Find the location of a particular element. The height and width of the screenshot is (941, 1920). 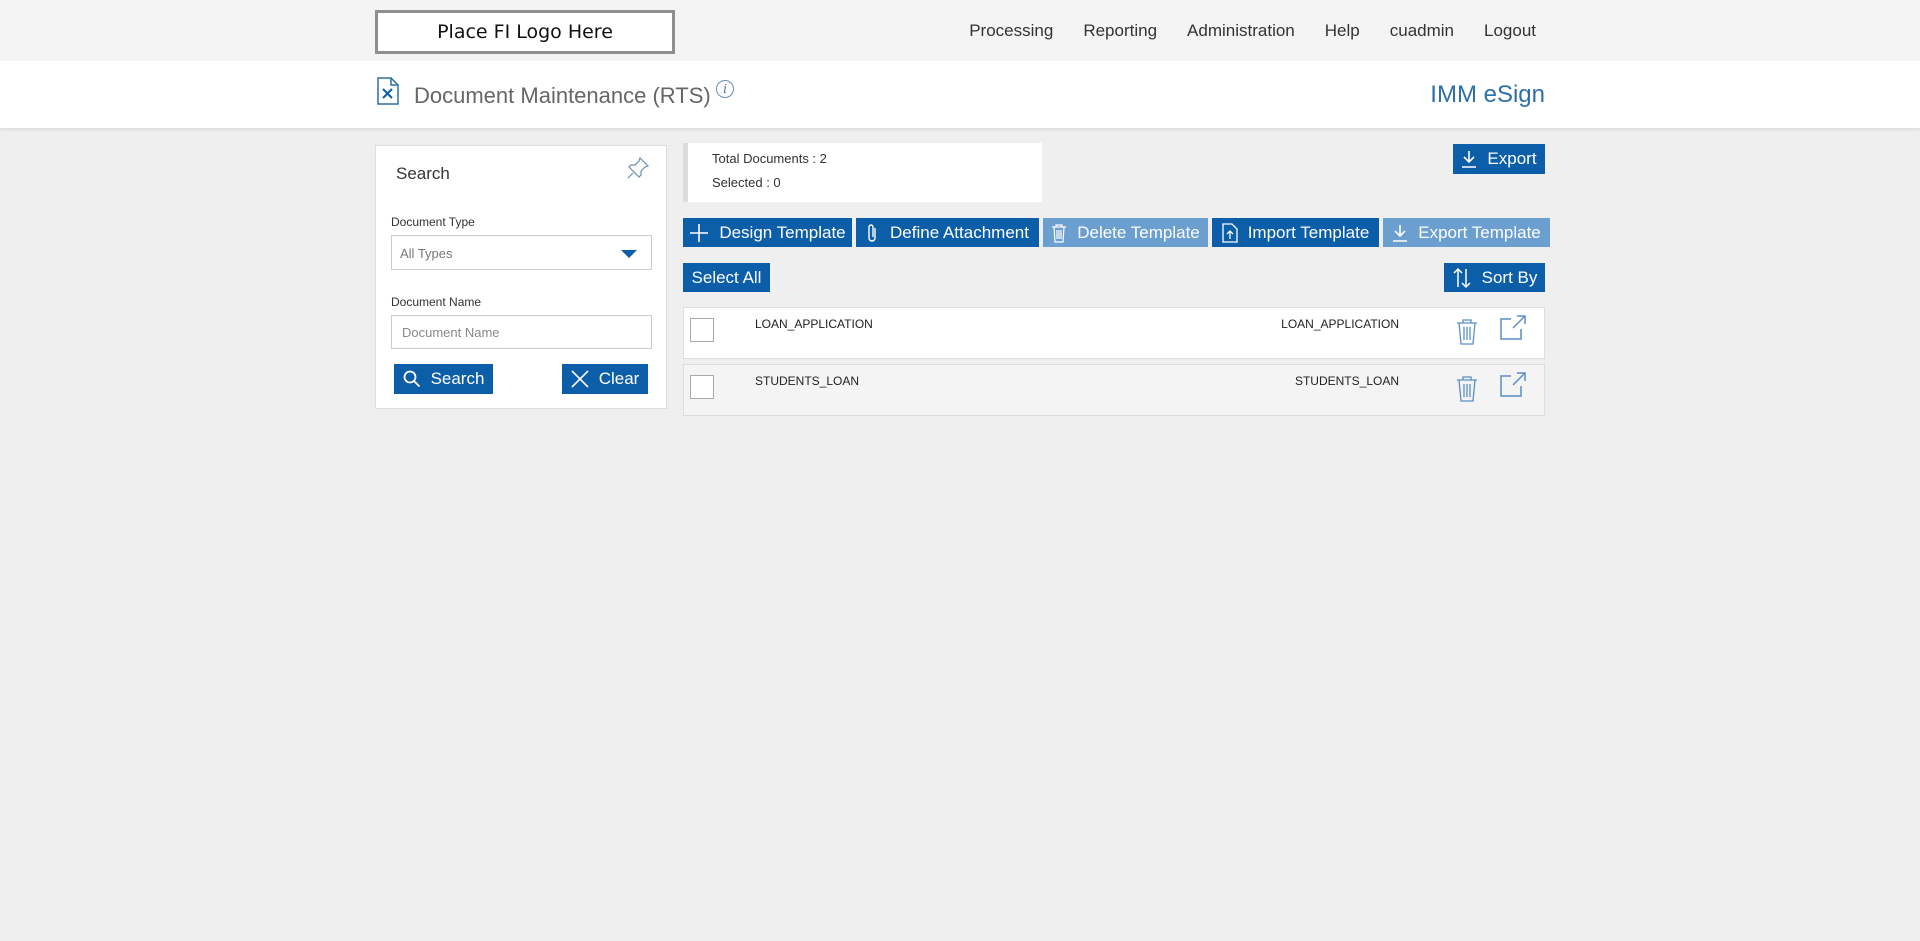

sort-by-label: Sort By is located at coordinates (1509, 277).